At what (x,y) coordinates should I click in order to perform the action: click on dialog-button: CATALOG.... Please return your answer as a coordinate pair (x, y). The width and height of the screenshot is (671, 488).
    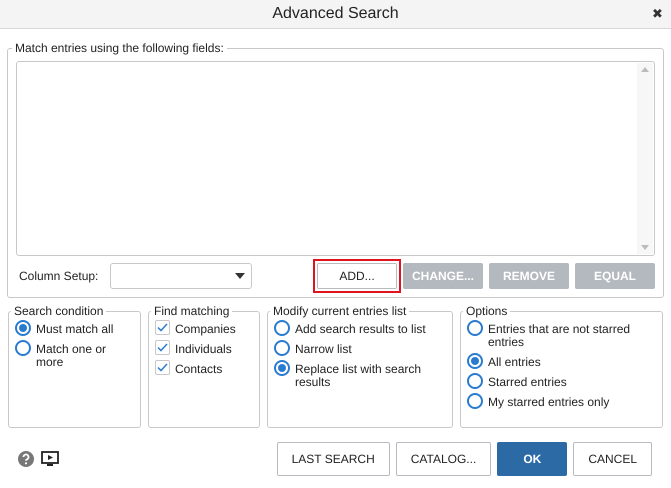
    Looking at the image, I should click on (444, 459).